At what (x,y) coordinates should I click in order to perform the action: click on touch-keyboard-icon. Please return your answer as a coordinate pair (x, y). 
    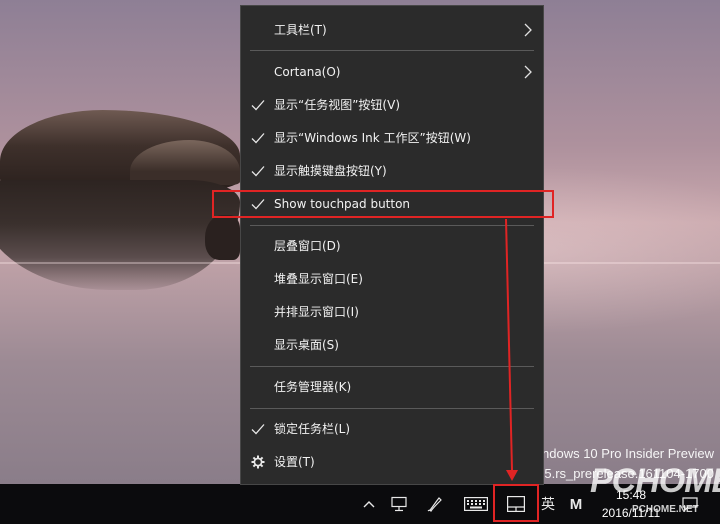
    Looking at the image, I should click on (476, 504).